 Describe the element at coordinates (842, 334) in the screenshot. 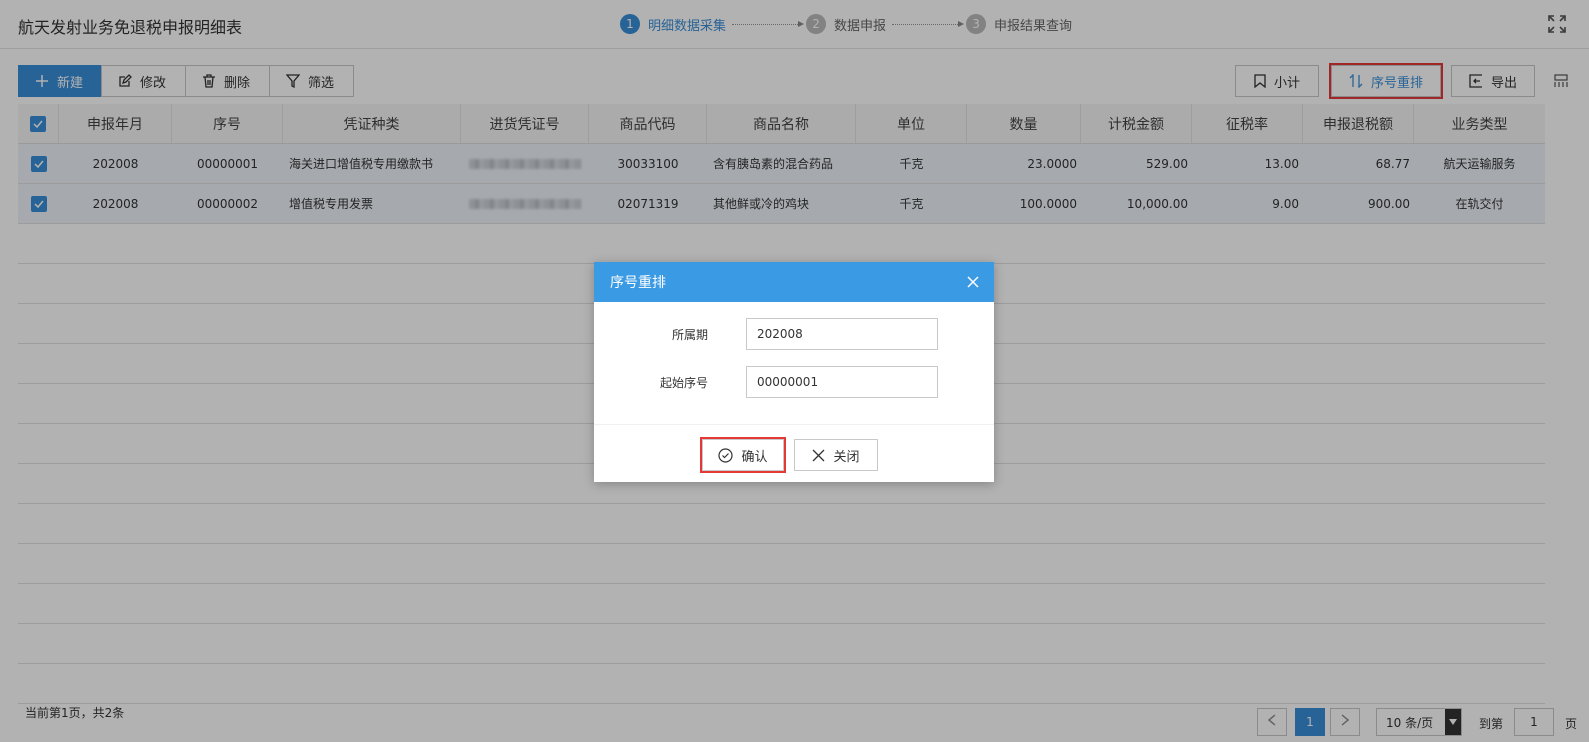

I see `period-input: 202008` at that location.